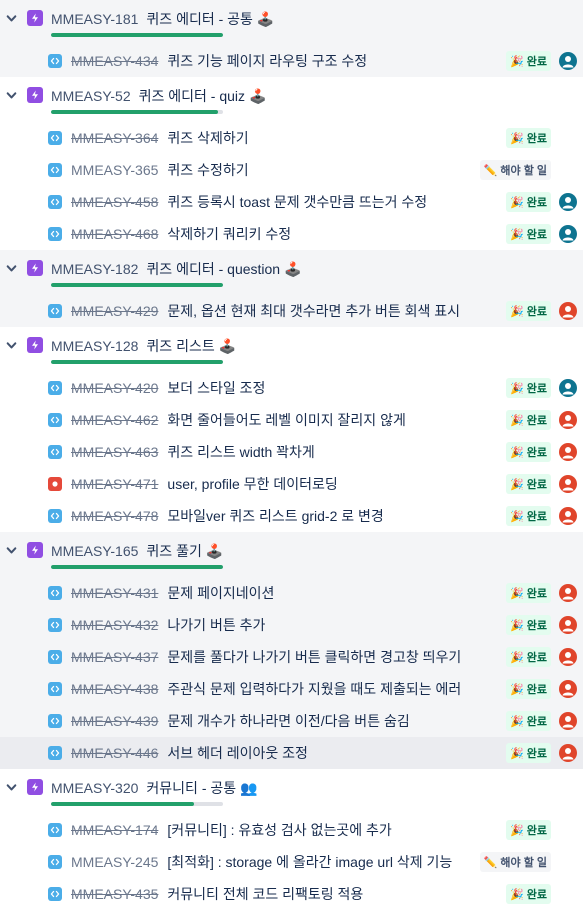 Image resolution: width=583 pixels, height=910 pixels. I want to click on issue-summary: 문제 개수가 하나라면 이전/다음 버튼 숨김, so click(288, 721).